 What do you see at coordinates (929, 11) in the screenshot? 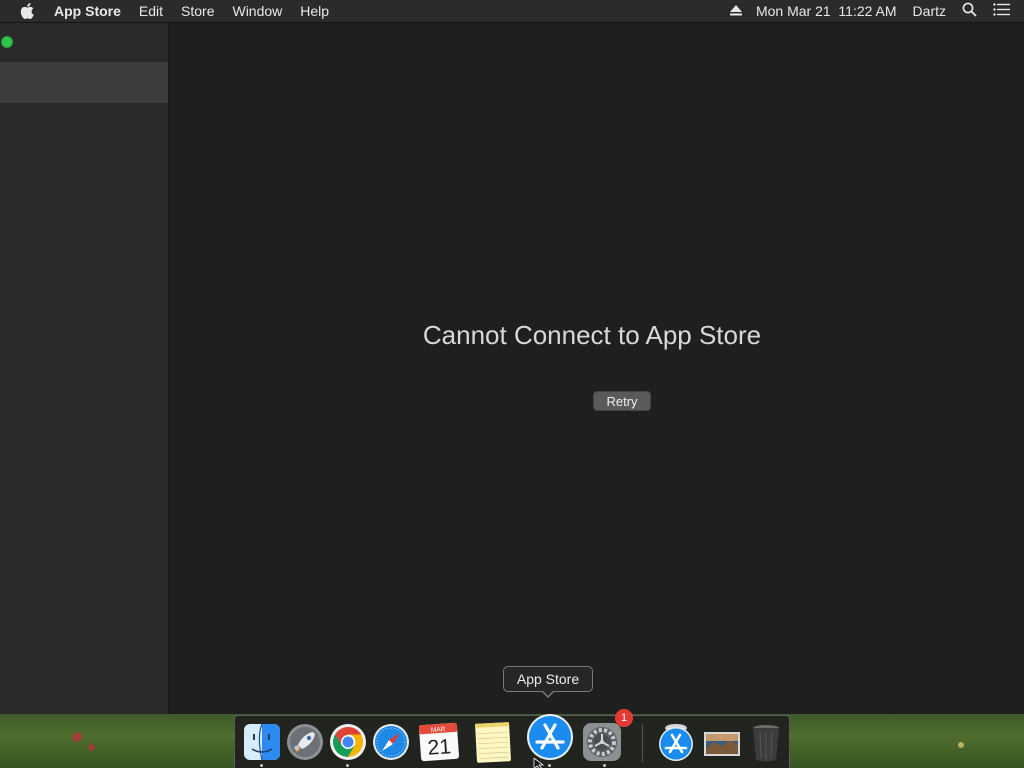
I see `menu-user: Dartz` at bounding box center [929, 11].